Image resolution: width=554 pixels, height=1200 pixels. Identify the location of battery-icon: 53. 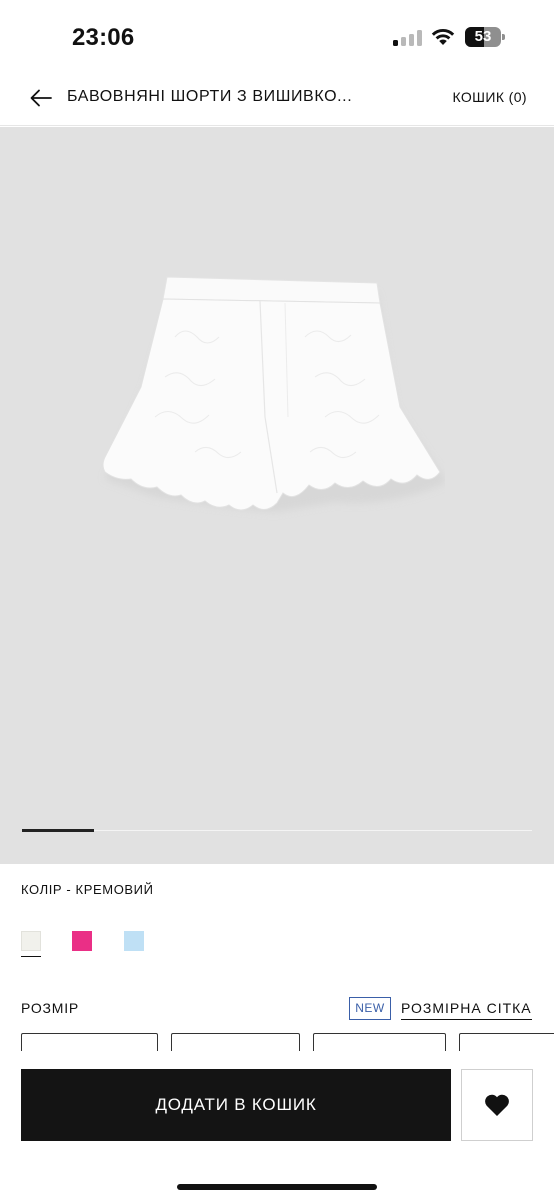
(485, 37).